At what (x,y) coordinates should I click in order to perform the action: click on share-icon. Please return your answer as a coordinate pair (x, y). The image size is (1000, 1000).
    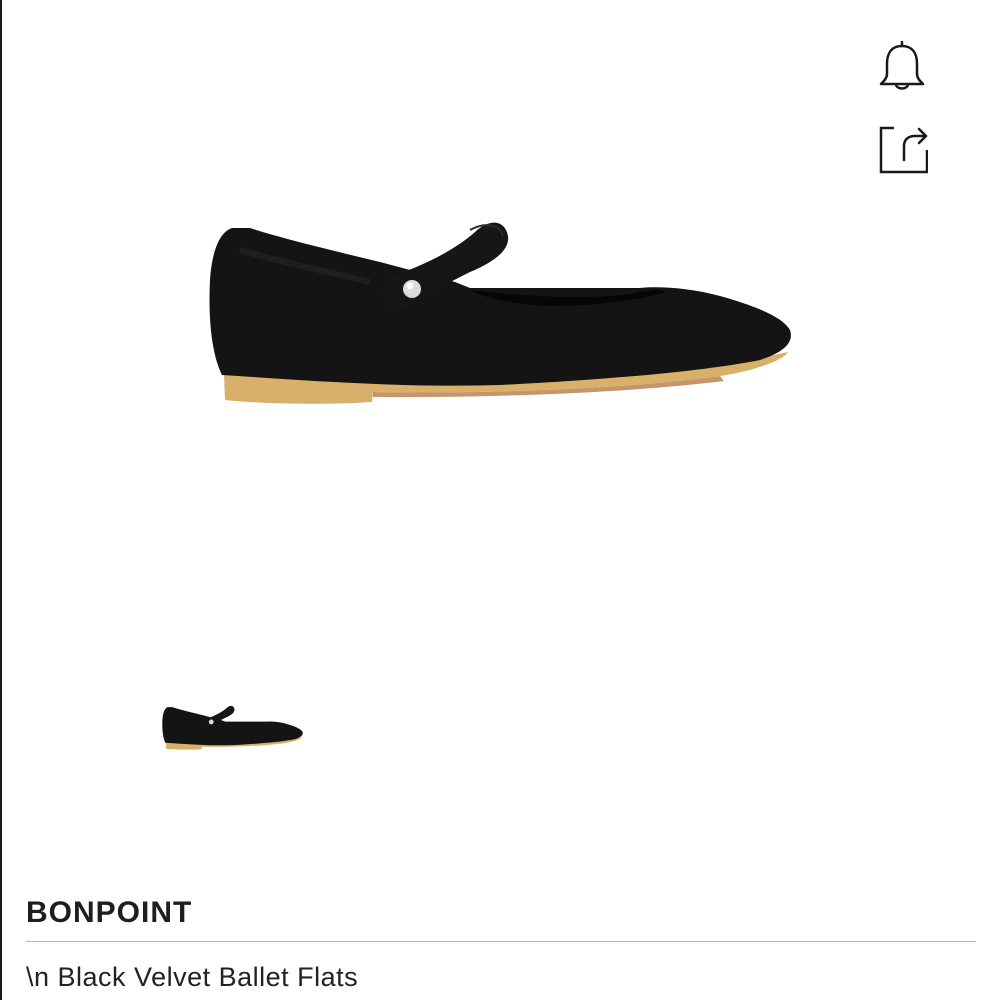
    Looking at the image, I should click on (903, 150).